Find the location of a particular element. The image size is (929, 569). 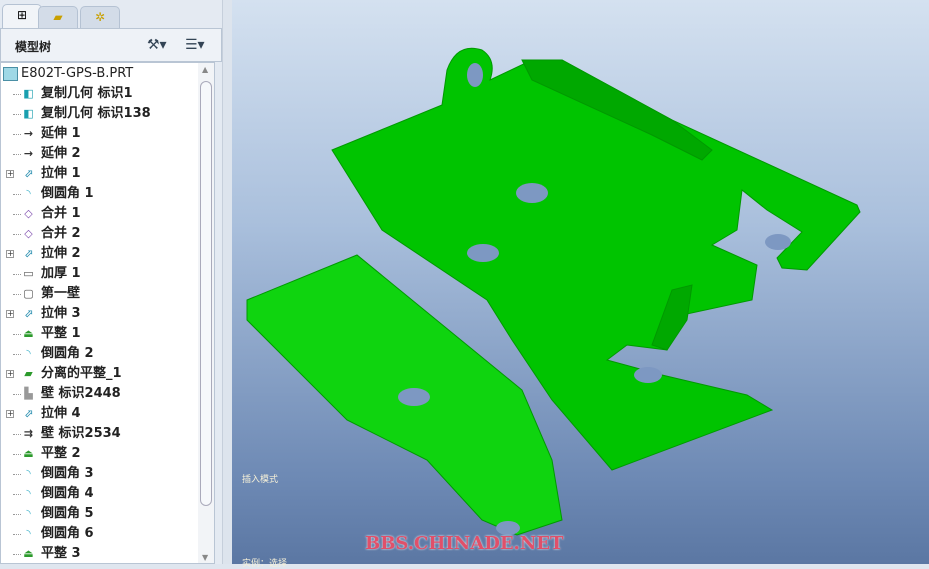

scroll-down-icon: ▼ is located at coordinates (205, 557).